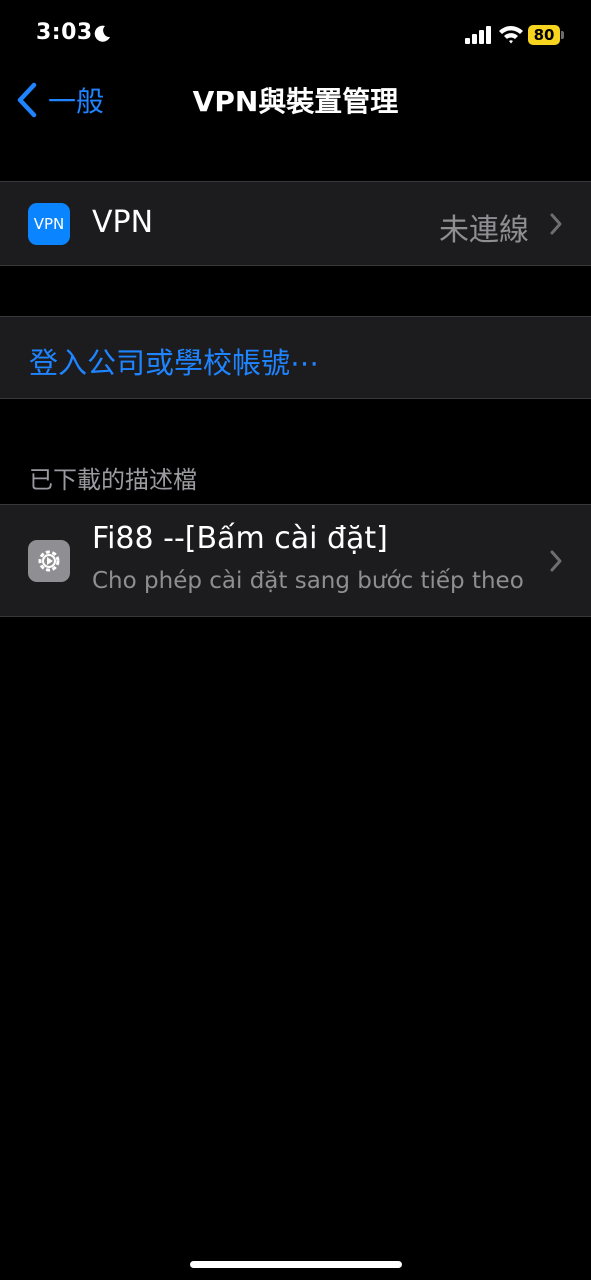  I want to click on sign-in-row: 登入公司或學校帳號⋯, so click(295, 357).